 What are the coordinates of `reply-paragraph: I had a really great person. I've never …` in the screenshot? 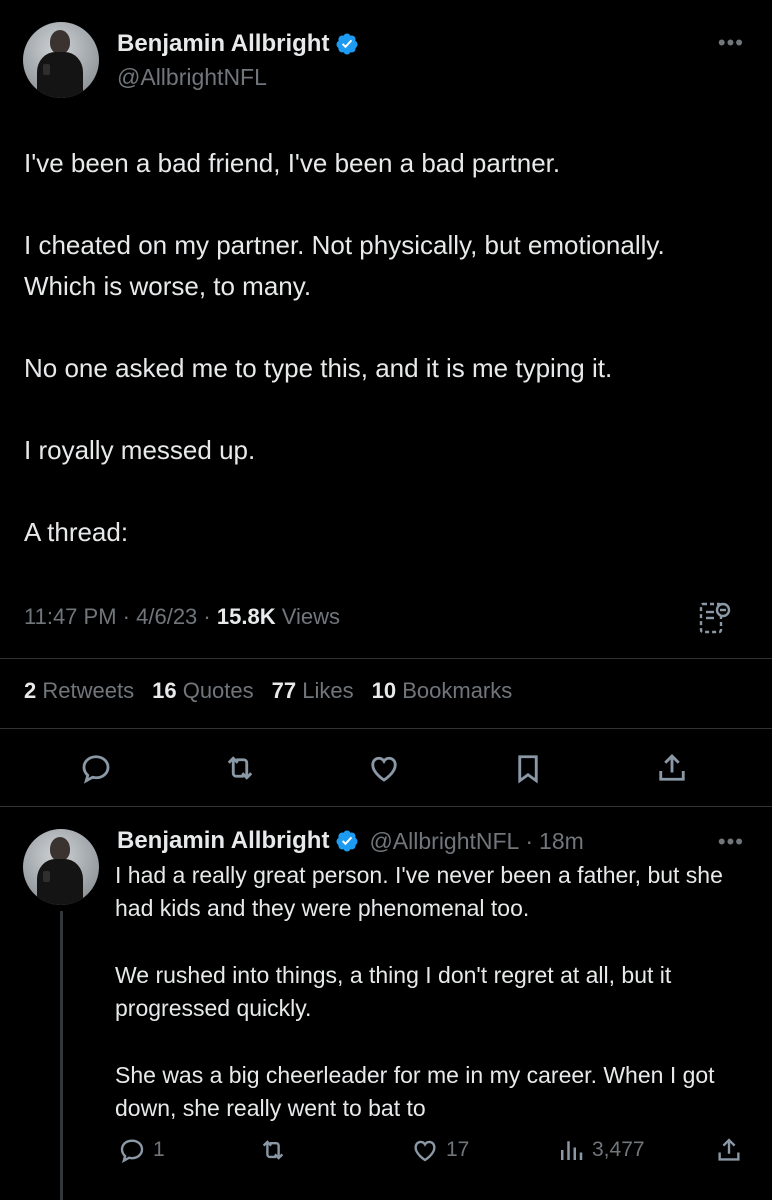 It's located at (419, 891).